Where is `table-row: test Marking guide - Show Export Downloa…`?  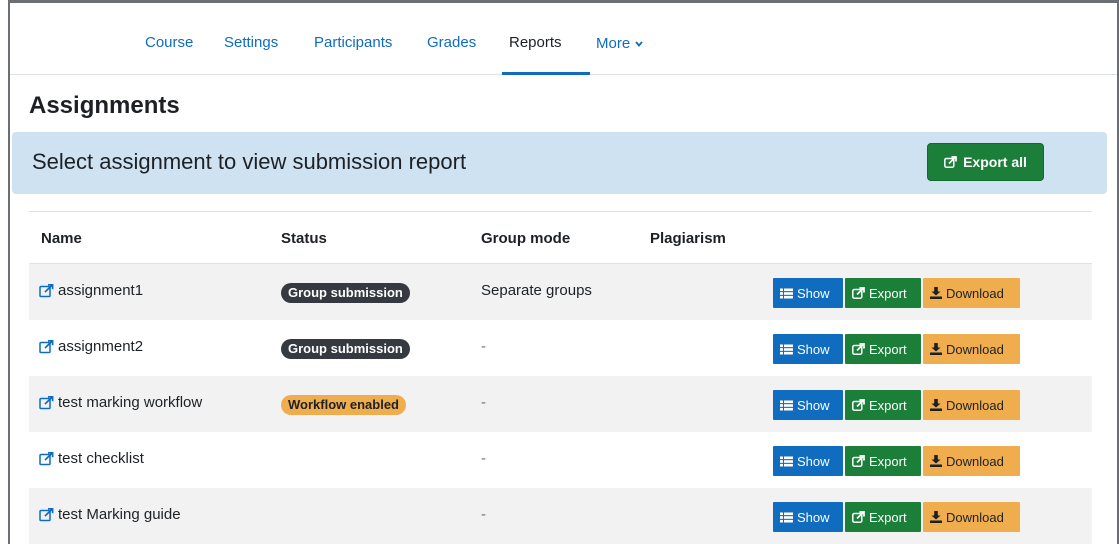
table-row: test Marking guide - Show Export Downloa… is located at coordinates (560, 516).